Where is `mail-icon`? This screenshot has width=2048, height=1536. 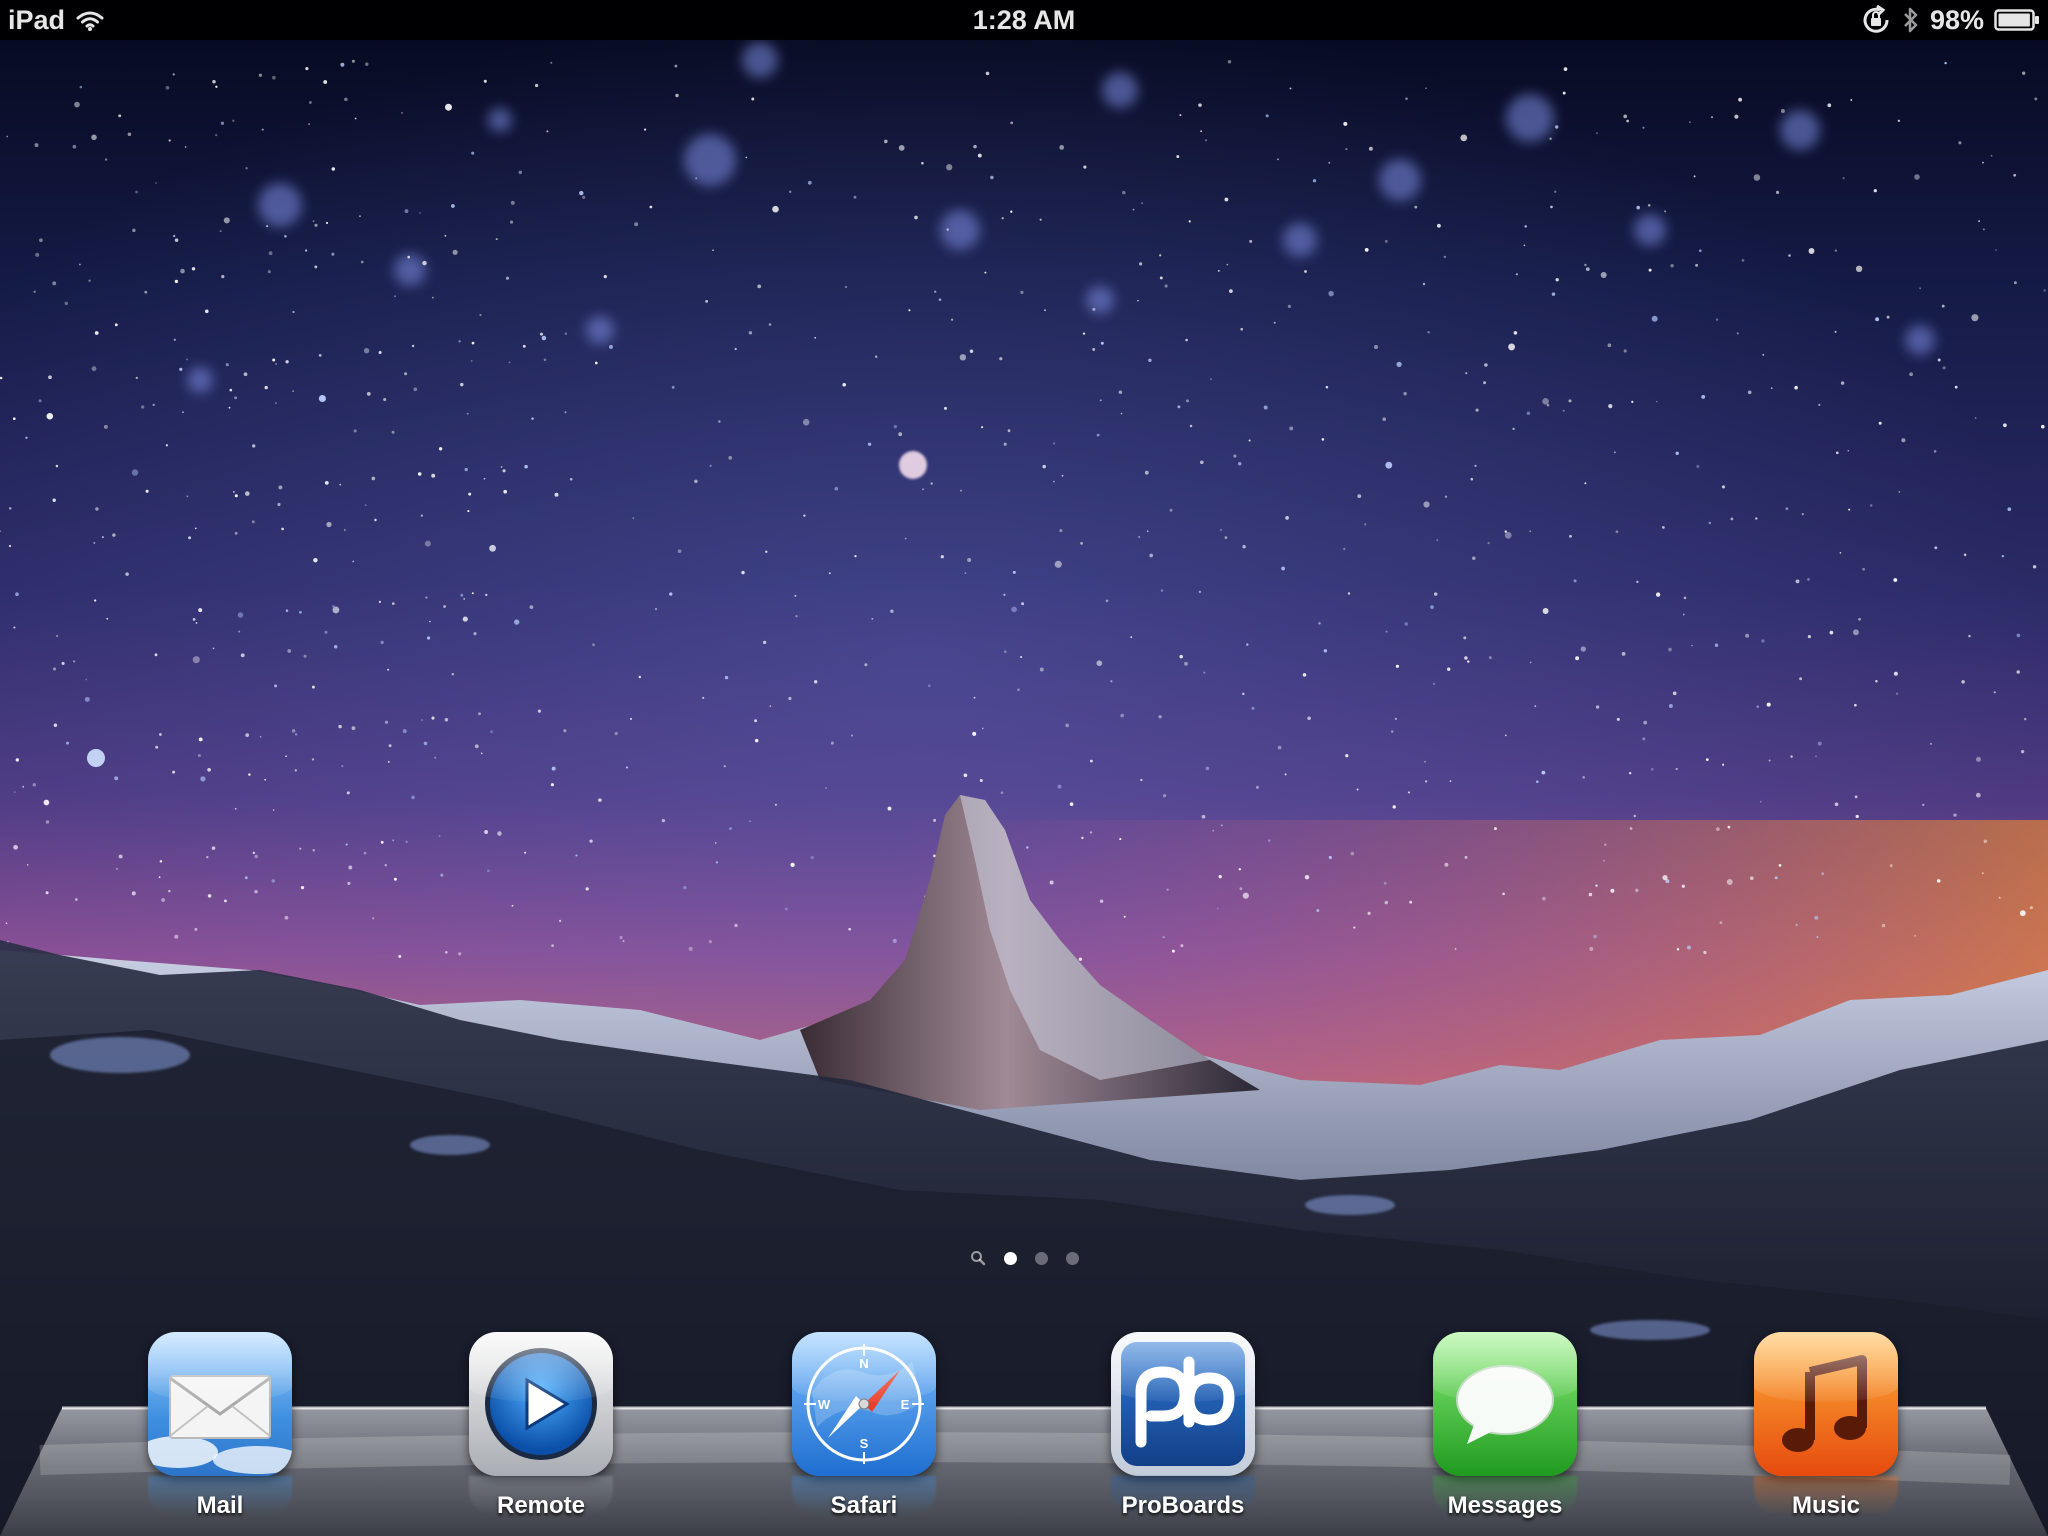 mail-icon is located at coordinates (220, 1404).